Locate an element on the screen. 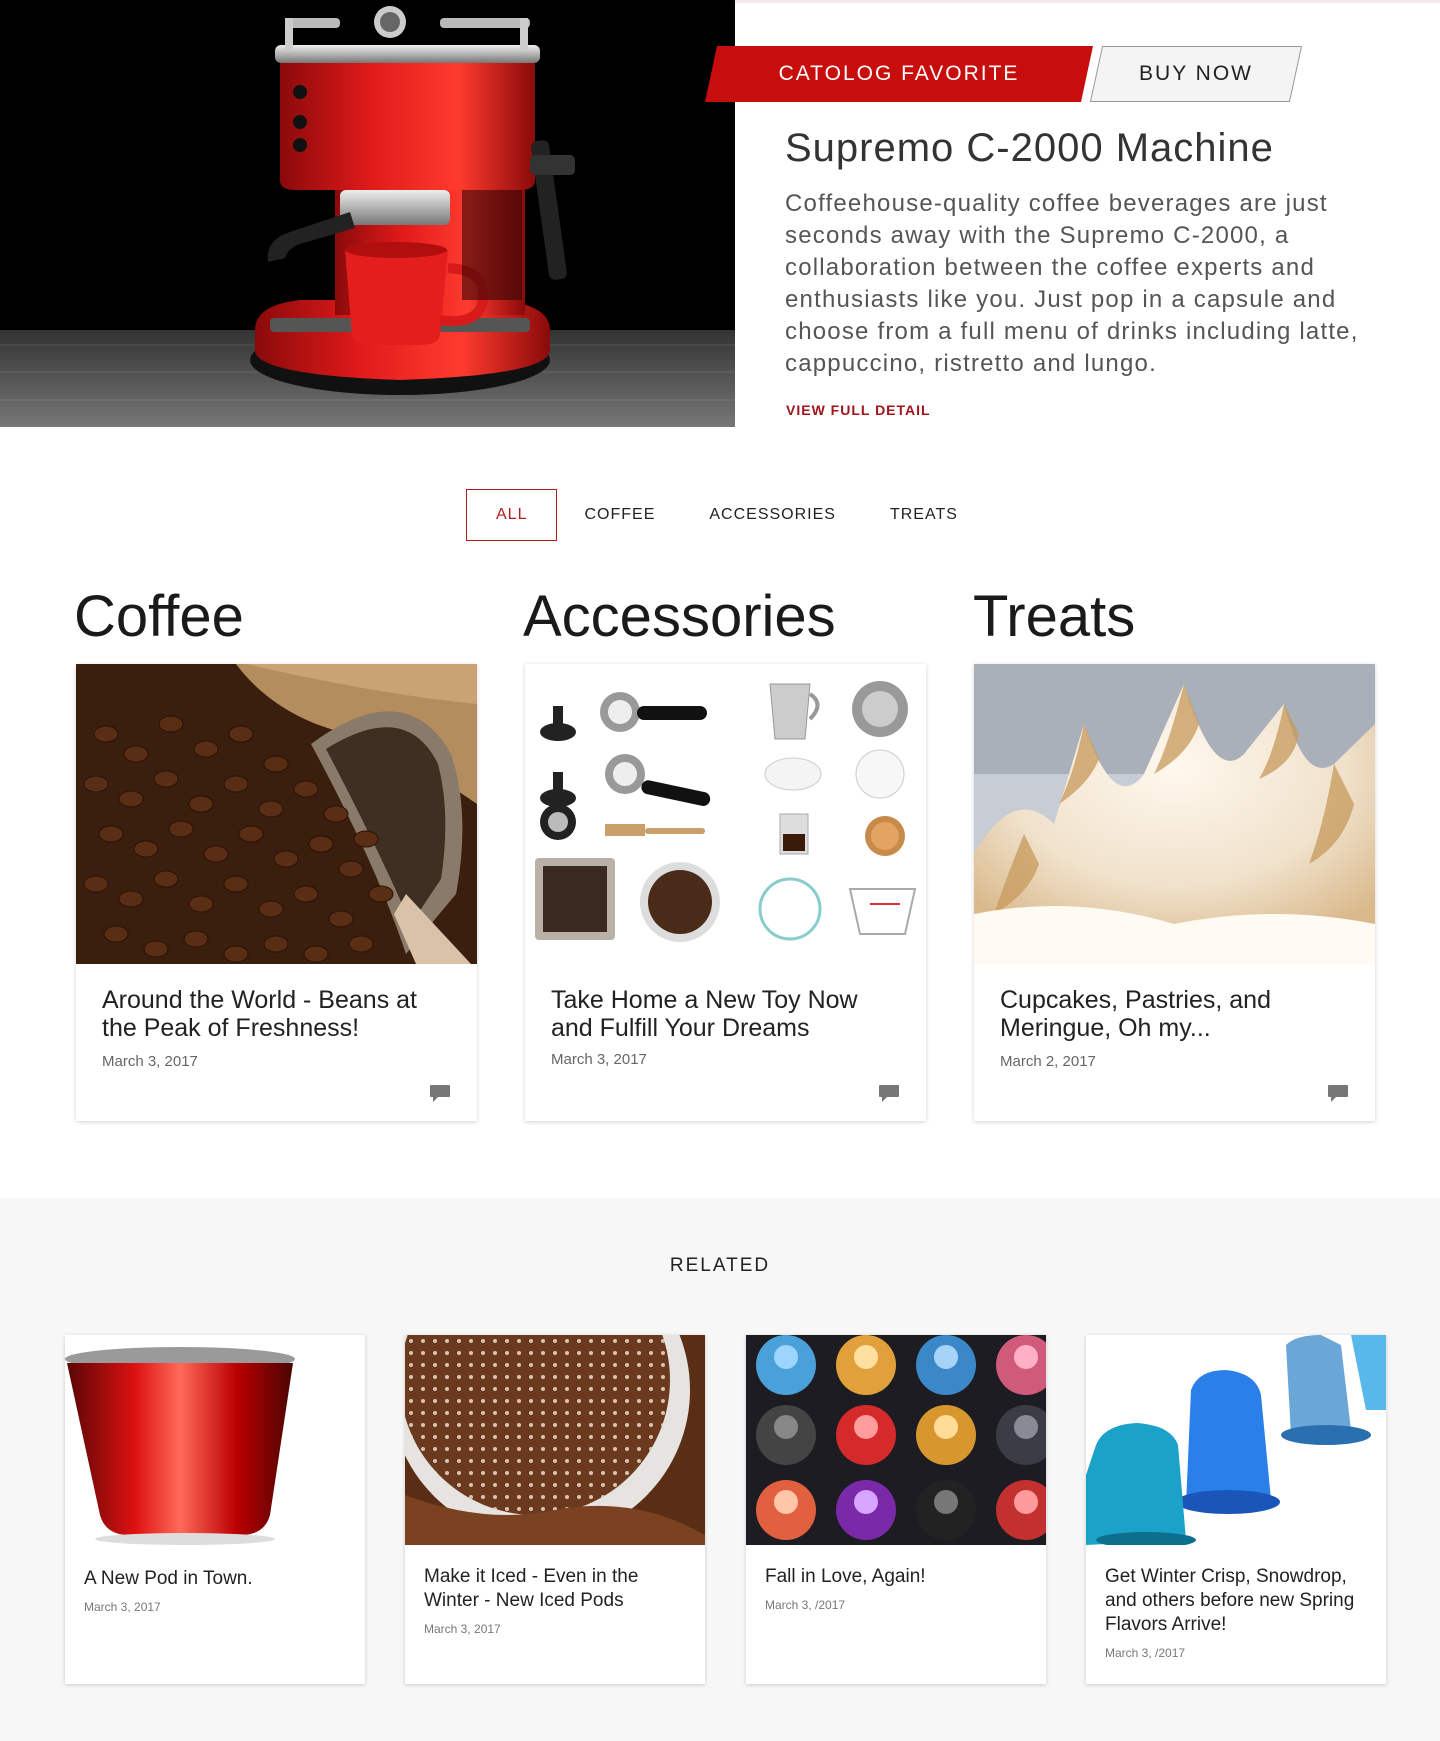 The height and width of the screenshot is (1741, 1440). coffee-beans-image is located at coordinates (276, 814).